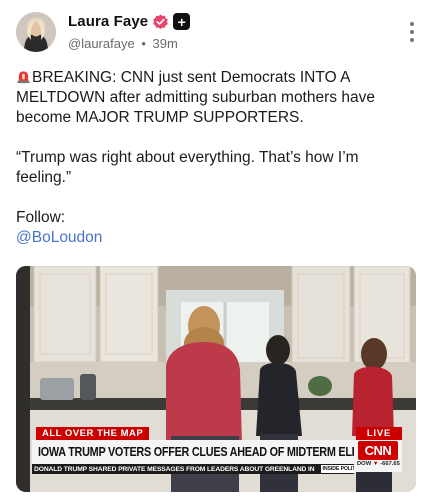 The width and height of the screenshot is (432, 500). Describe the element at coordinates (390, 464) in the screenshot. I see `dow-change: -667.65` at that location.